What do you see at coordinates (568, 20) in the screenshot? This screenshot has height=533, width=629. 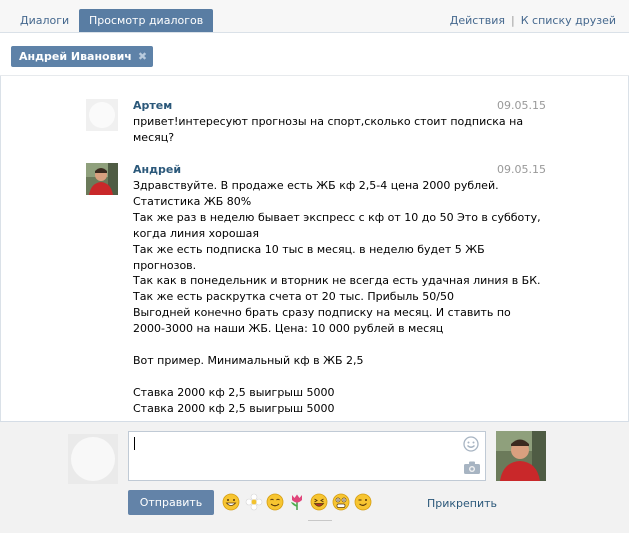 I see `friends-list-link: К списку друзей` at bounding box center [568, 20].